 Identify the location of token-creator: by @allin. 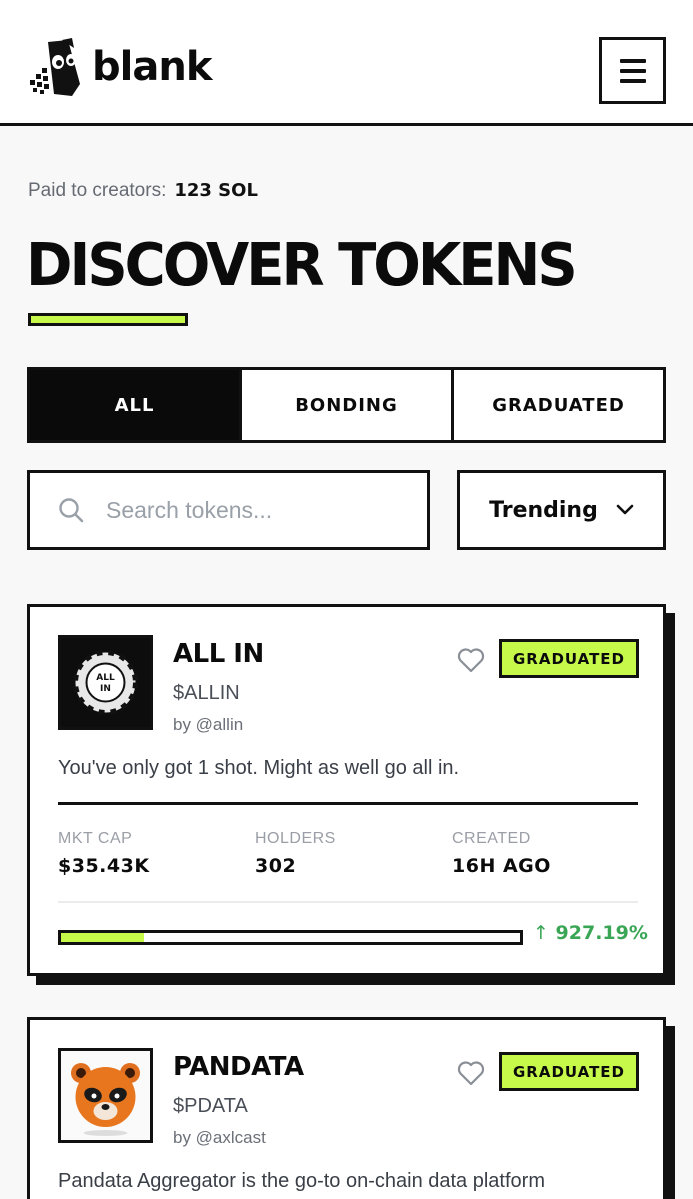
(208, 725).